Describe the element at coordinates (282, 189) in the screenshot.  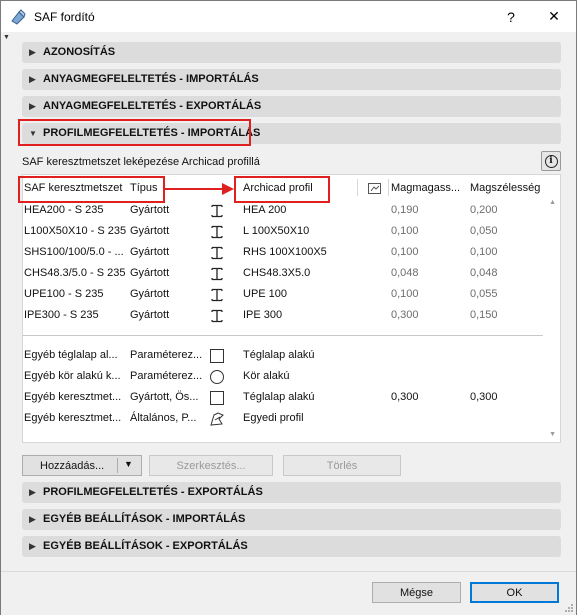
I see `highlight-box-archicad-header` at that location.